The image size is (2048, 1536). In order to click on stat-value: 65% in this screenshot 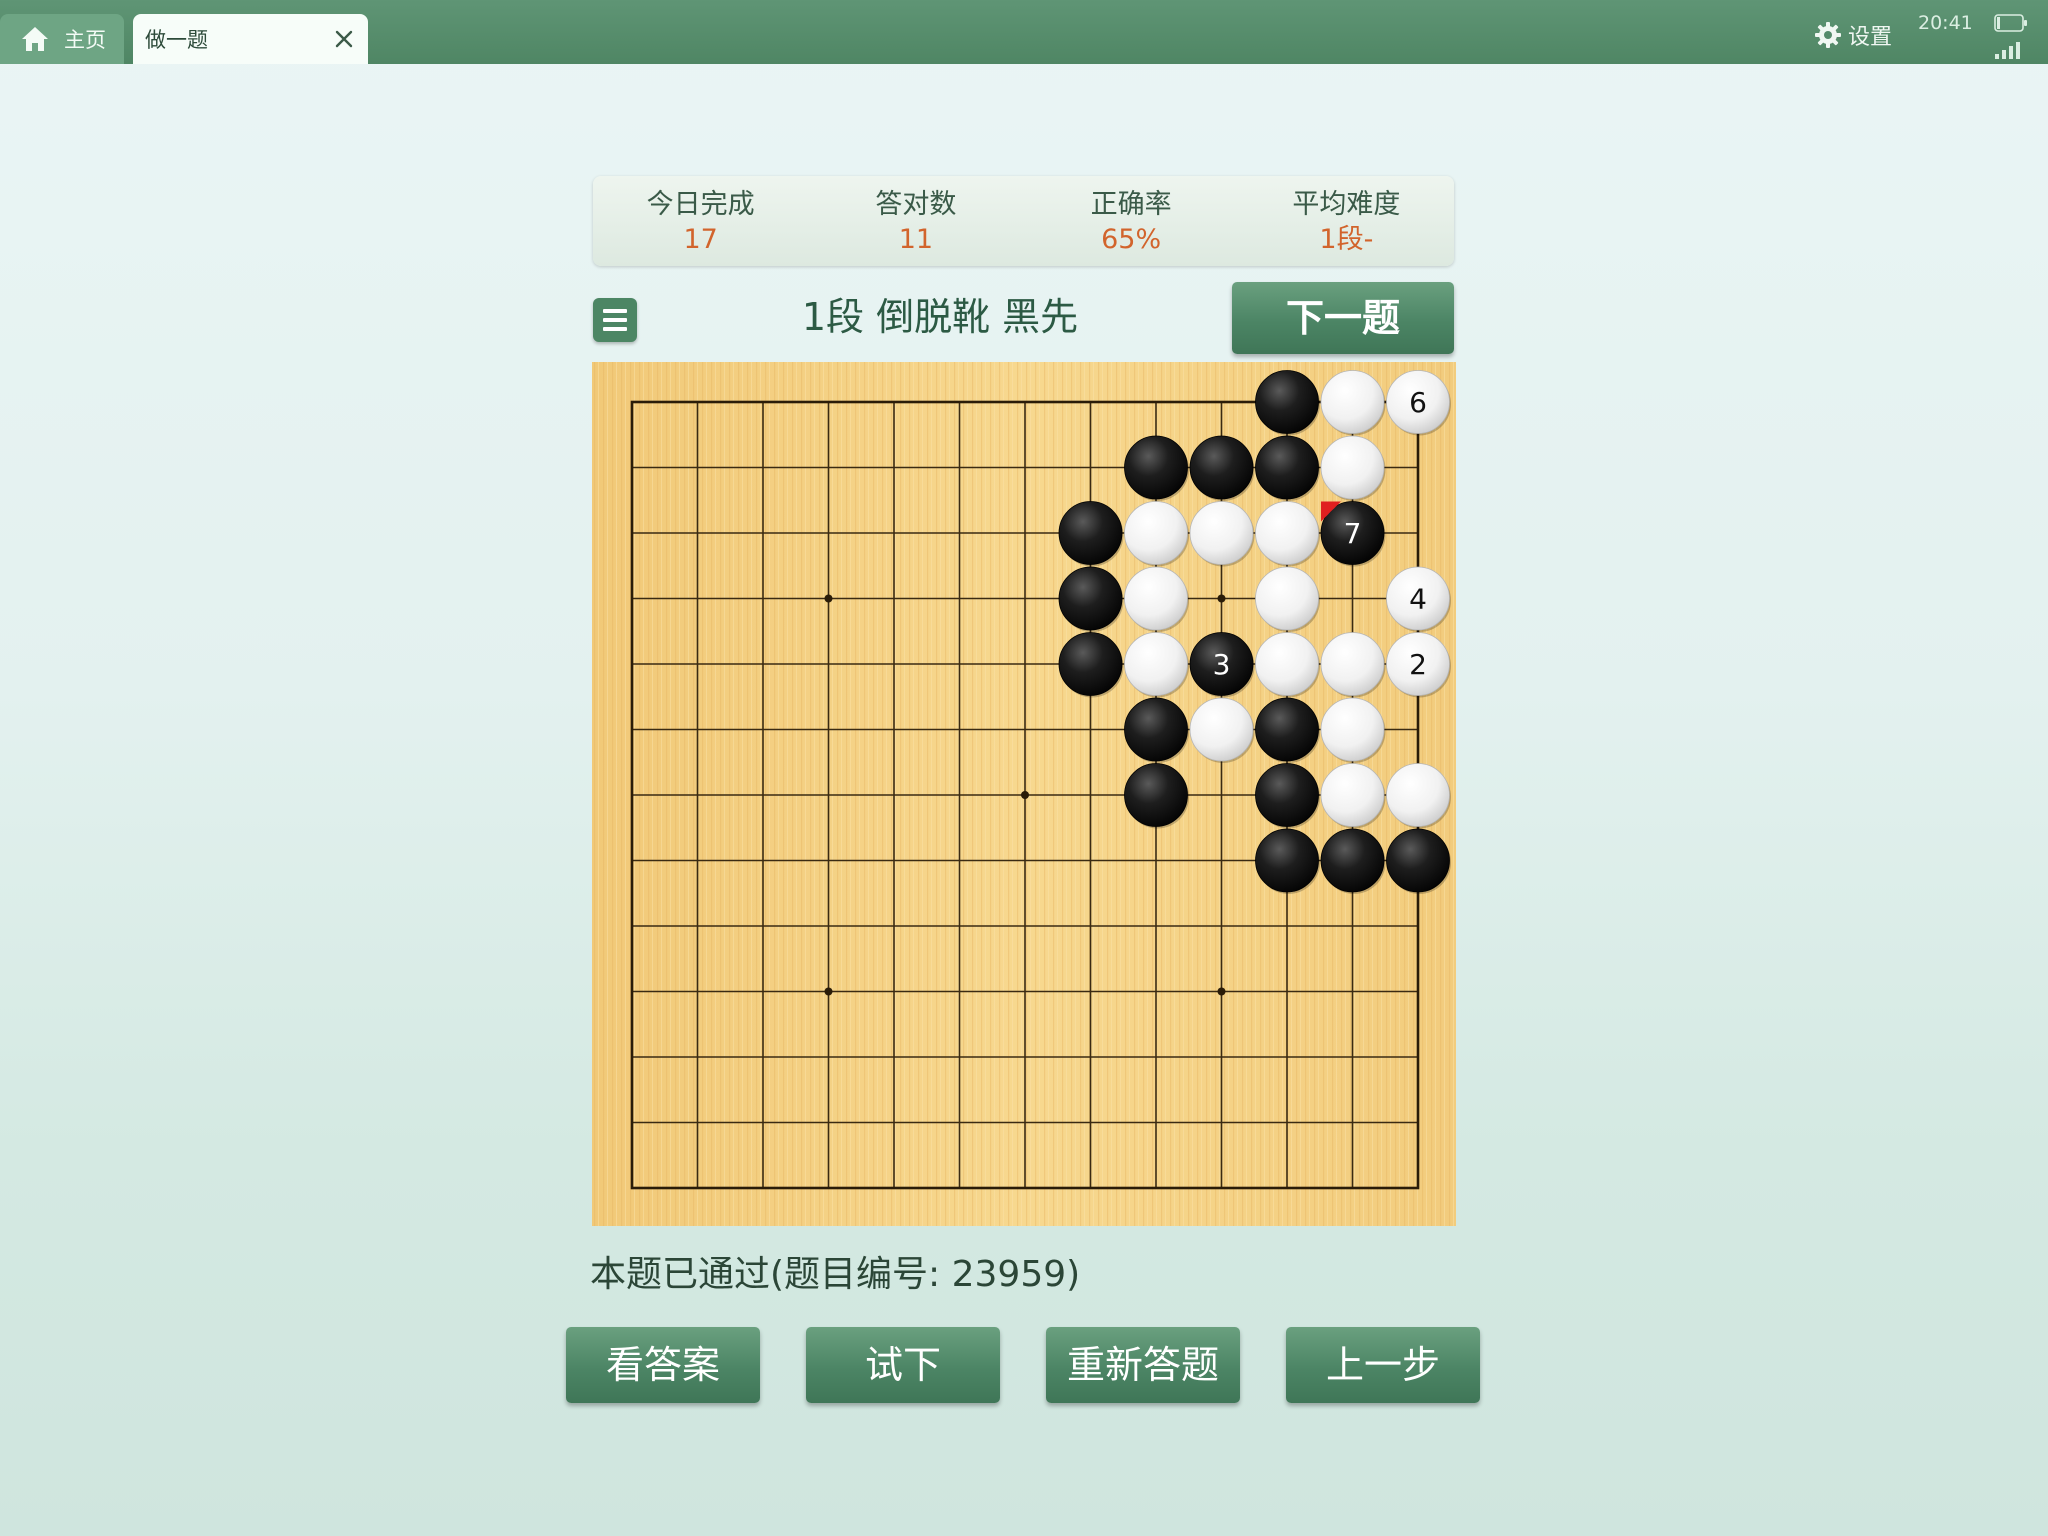, I will do `click(1131, 239)`.